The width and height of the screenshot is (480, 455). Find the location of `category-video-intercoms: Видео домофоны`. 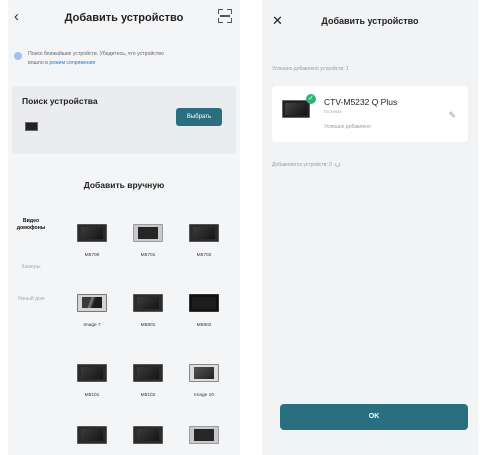

category-video-intercoms: Видео домофоны is located at coordinates (31, 225).